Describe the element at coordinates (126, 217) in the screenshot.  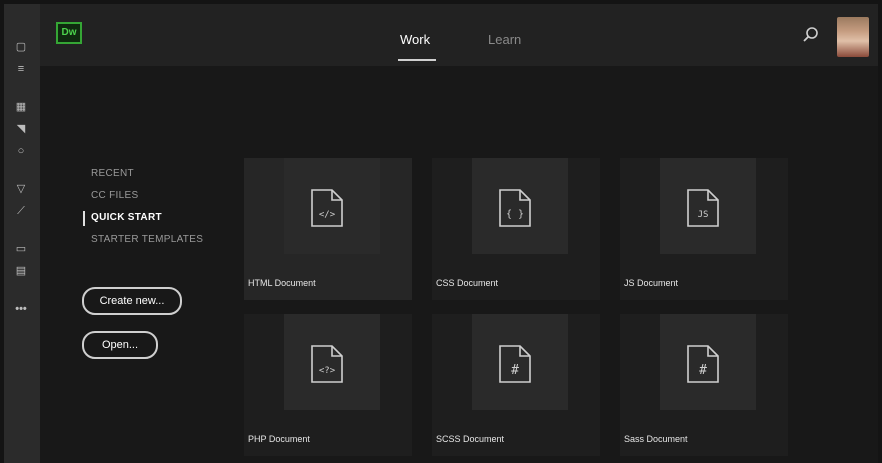
I see `sidebar-item-quick-start: QUICK START` at that location.